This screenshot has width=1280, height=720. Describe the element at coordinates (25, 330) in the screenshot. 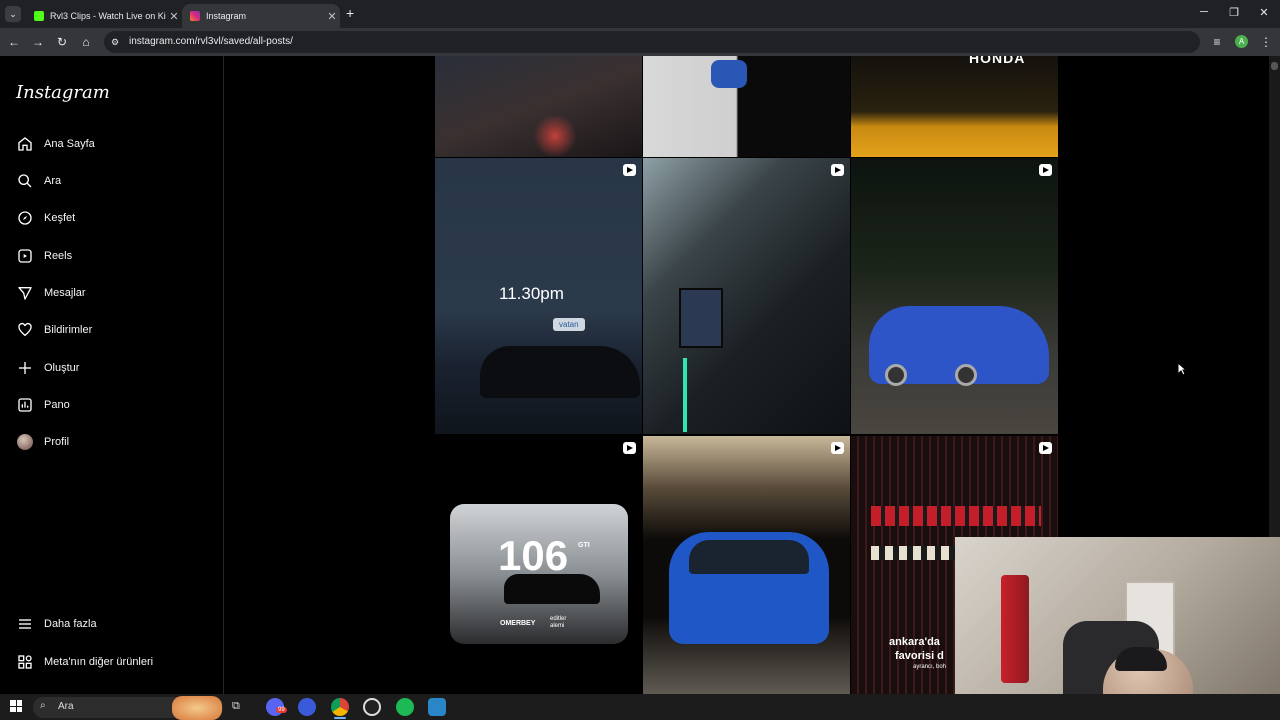

I see `heart-icon` at that location.